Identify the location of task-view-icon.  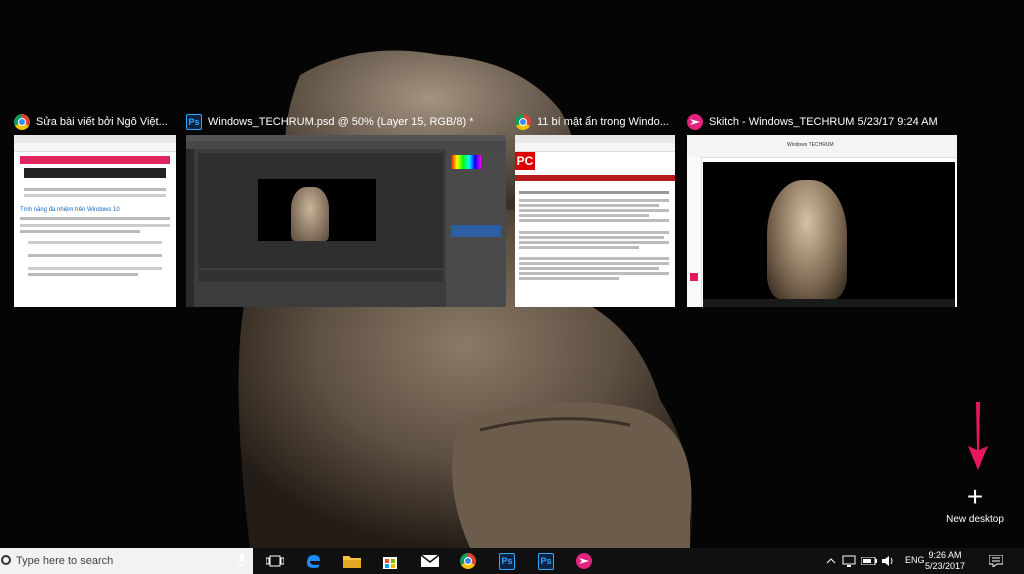
(275, 561).